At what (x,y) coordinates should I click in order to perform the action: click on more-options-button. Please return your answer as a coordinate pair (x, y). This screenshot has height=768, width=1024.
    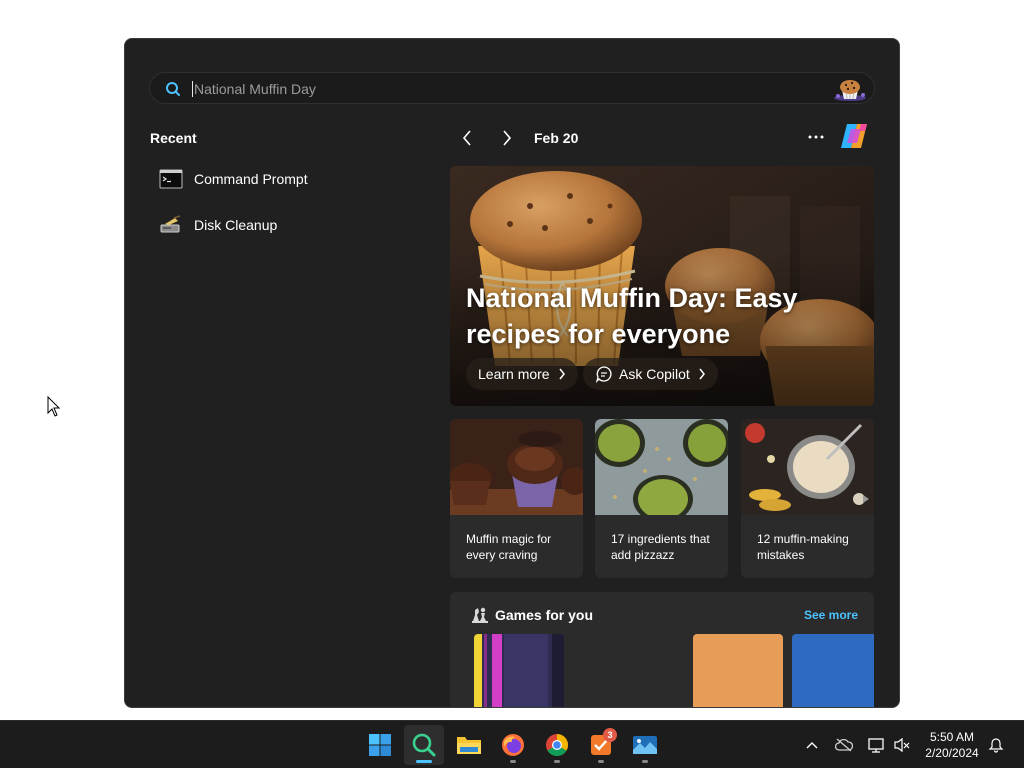
    Looking at the image, I should click on (816, 137).